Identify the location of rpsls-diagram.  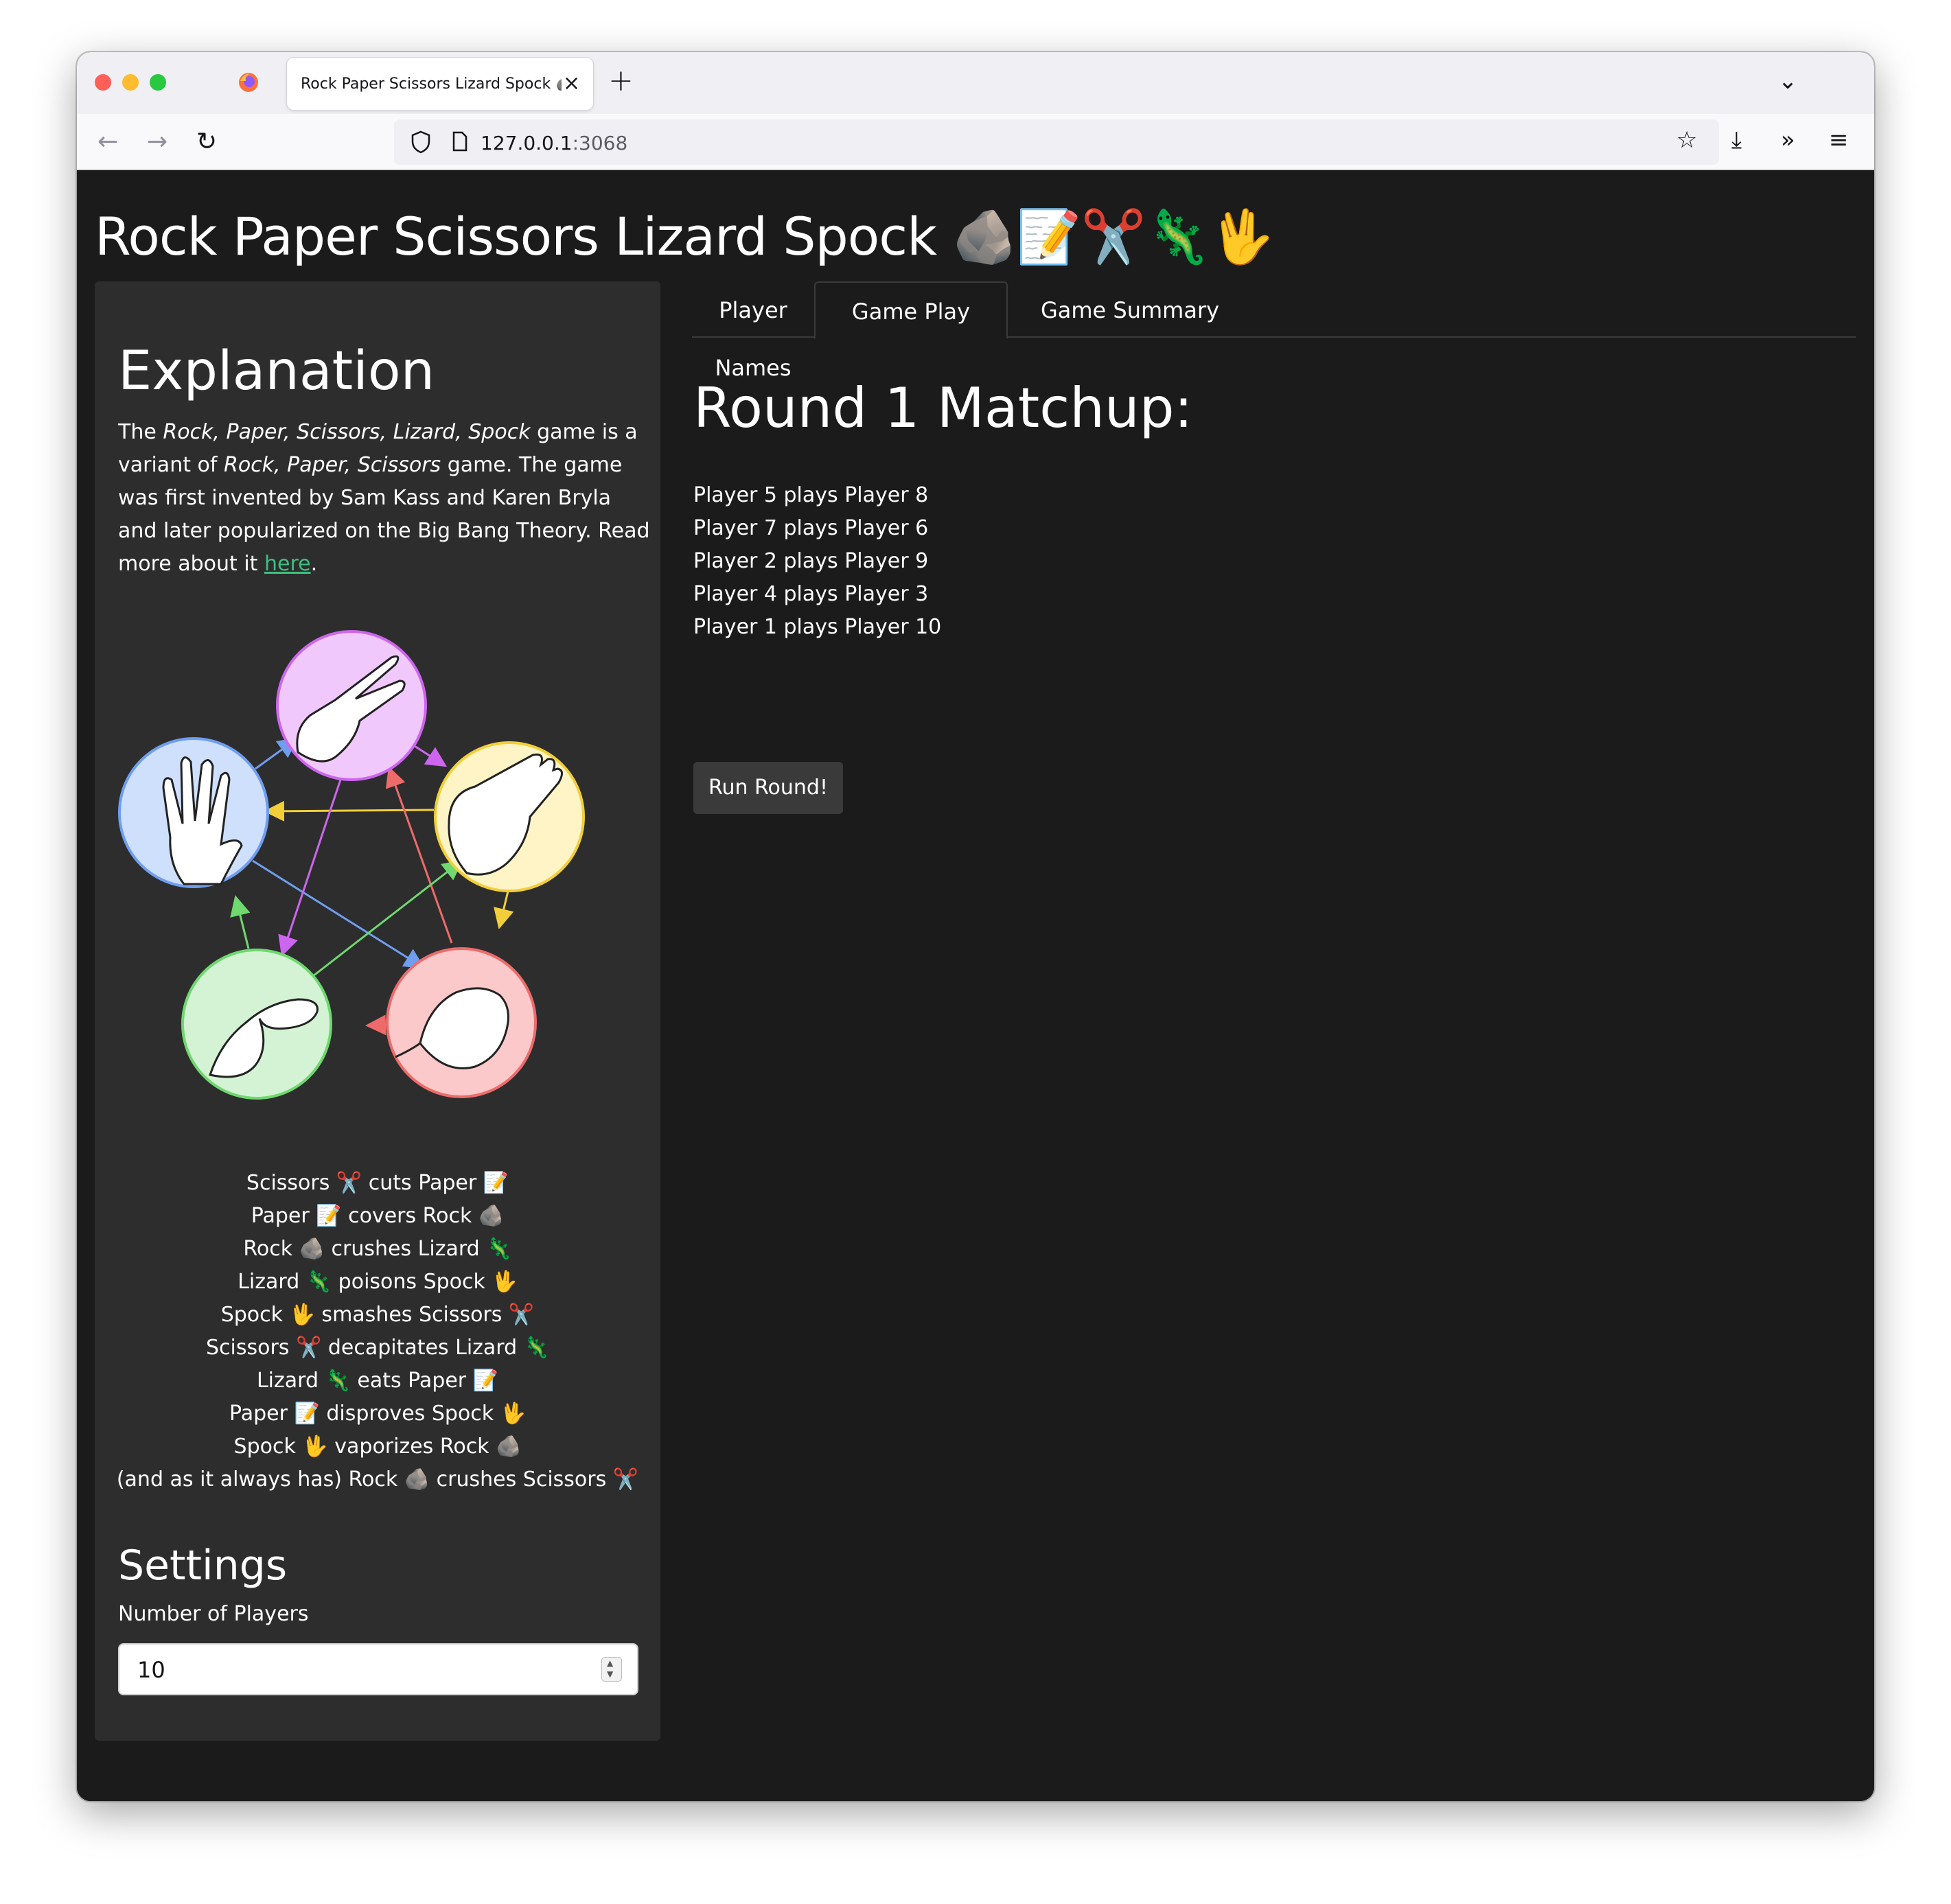
(351, 865).